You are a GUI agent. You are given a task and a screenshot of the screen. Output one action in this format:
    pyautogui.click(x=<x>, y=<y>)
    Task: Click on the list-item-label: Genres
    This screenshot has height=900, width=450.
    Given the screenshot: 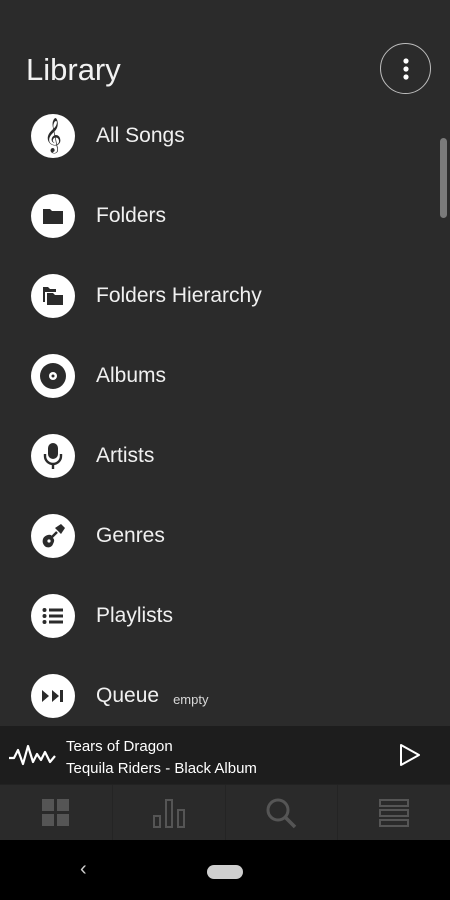 What is the action you would take?
    pyautogui.click(x=130, y=535)
    